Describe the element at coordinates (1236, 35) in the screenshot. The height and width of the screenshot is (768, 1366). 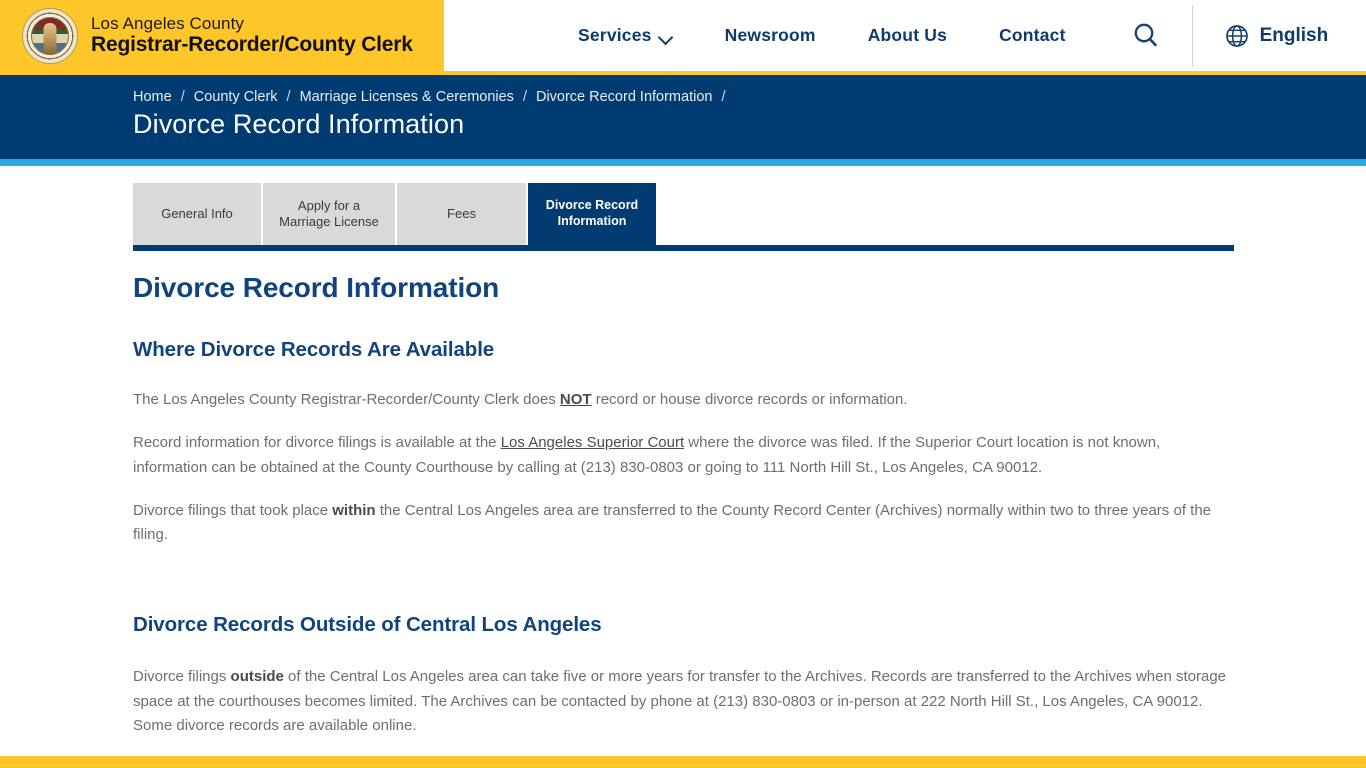
I see `globe-icon` at that location.